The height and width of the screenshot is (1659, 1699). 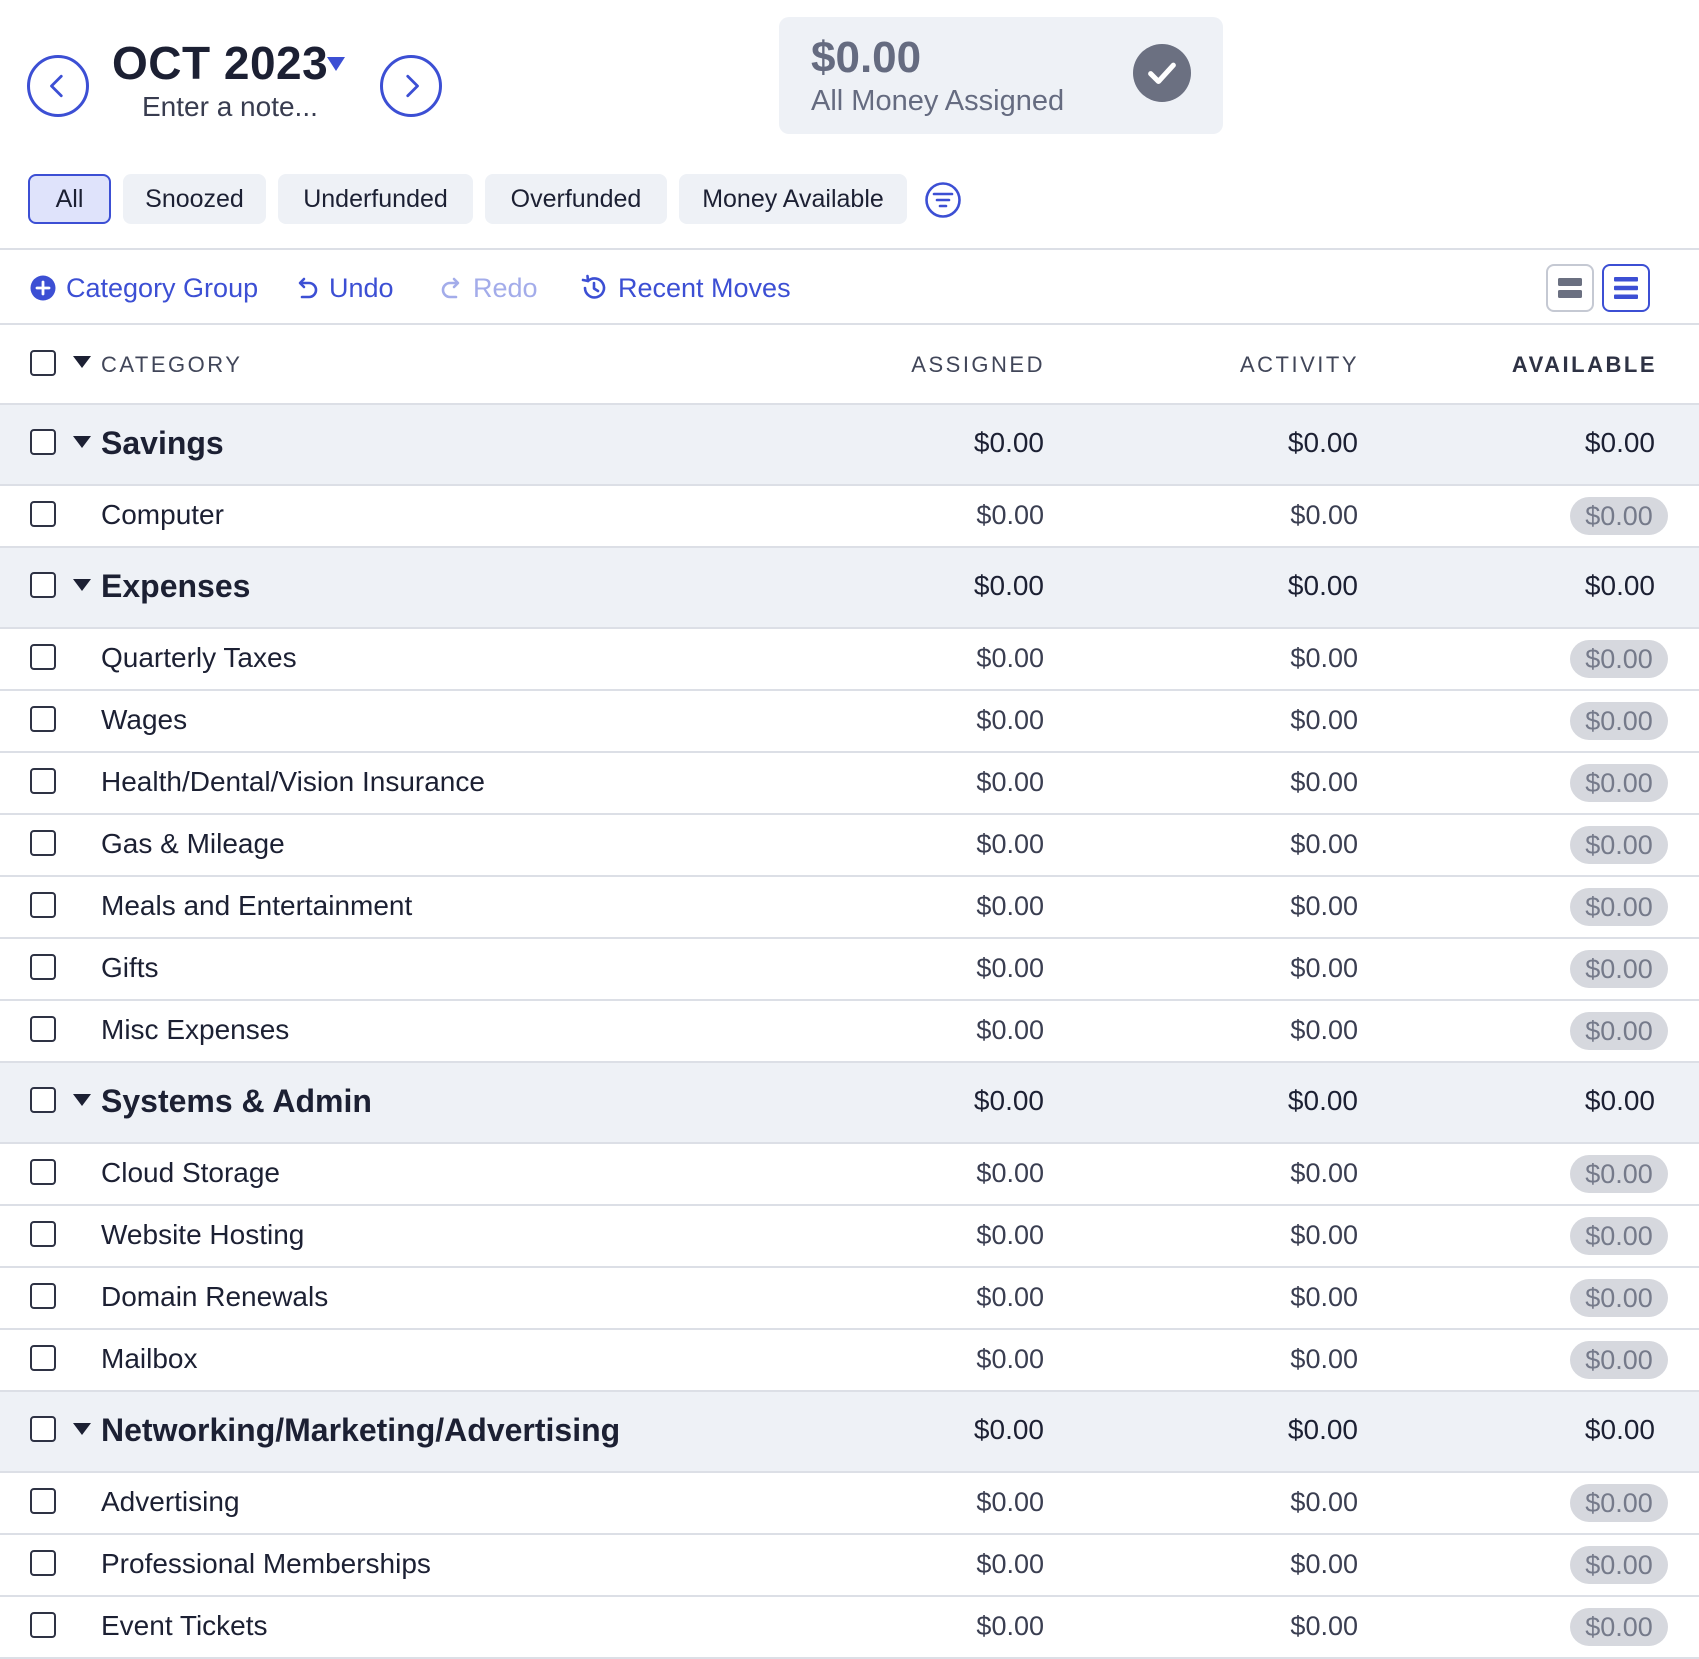 I want to click on category-group-row: Savings $0.00 $0.00 $0.00, so click(x=849, y=445).